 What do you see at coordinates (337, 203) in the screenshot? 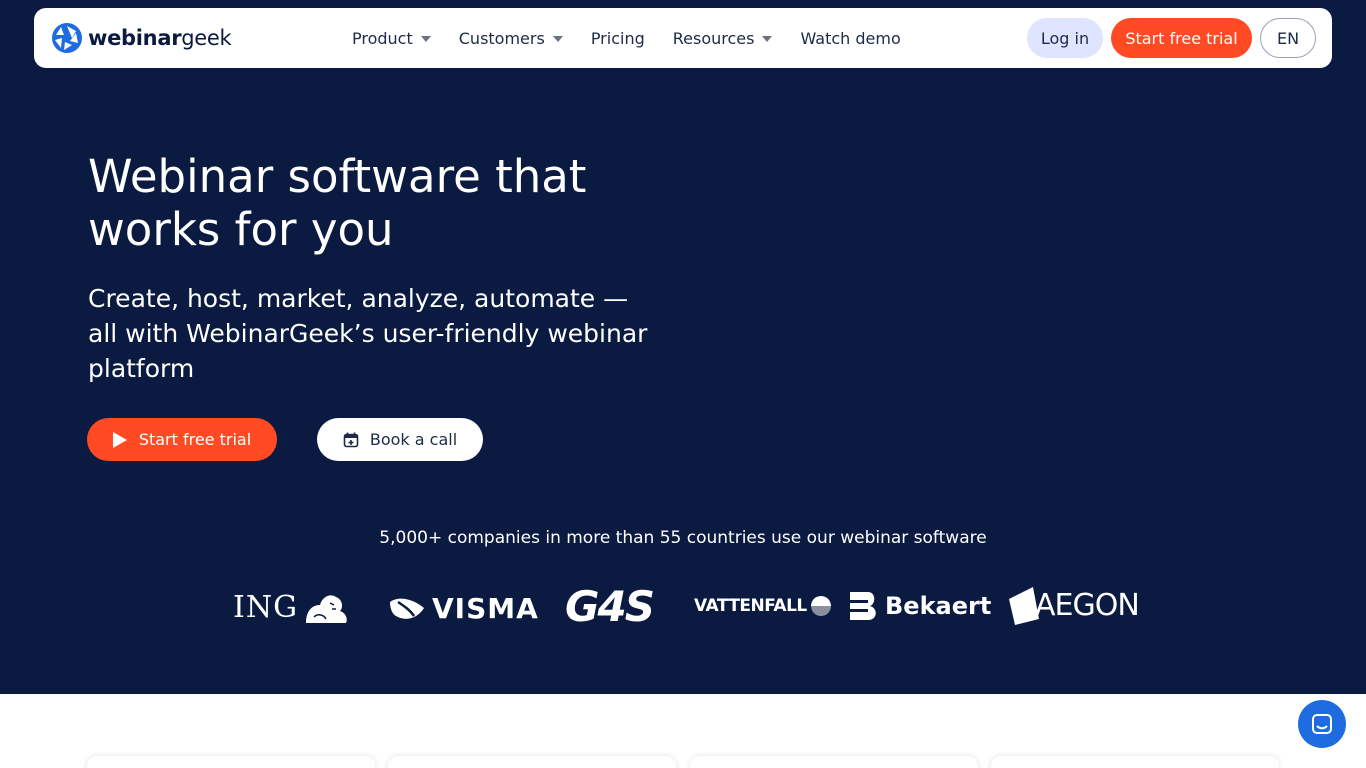
I see `hero-title: Webinar software that works for you` at bounding box center [337, 203].